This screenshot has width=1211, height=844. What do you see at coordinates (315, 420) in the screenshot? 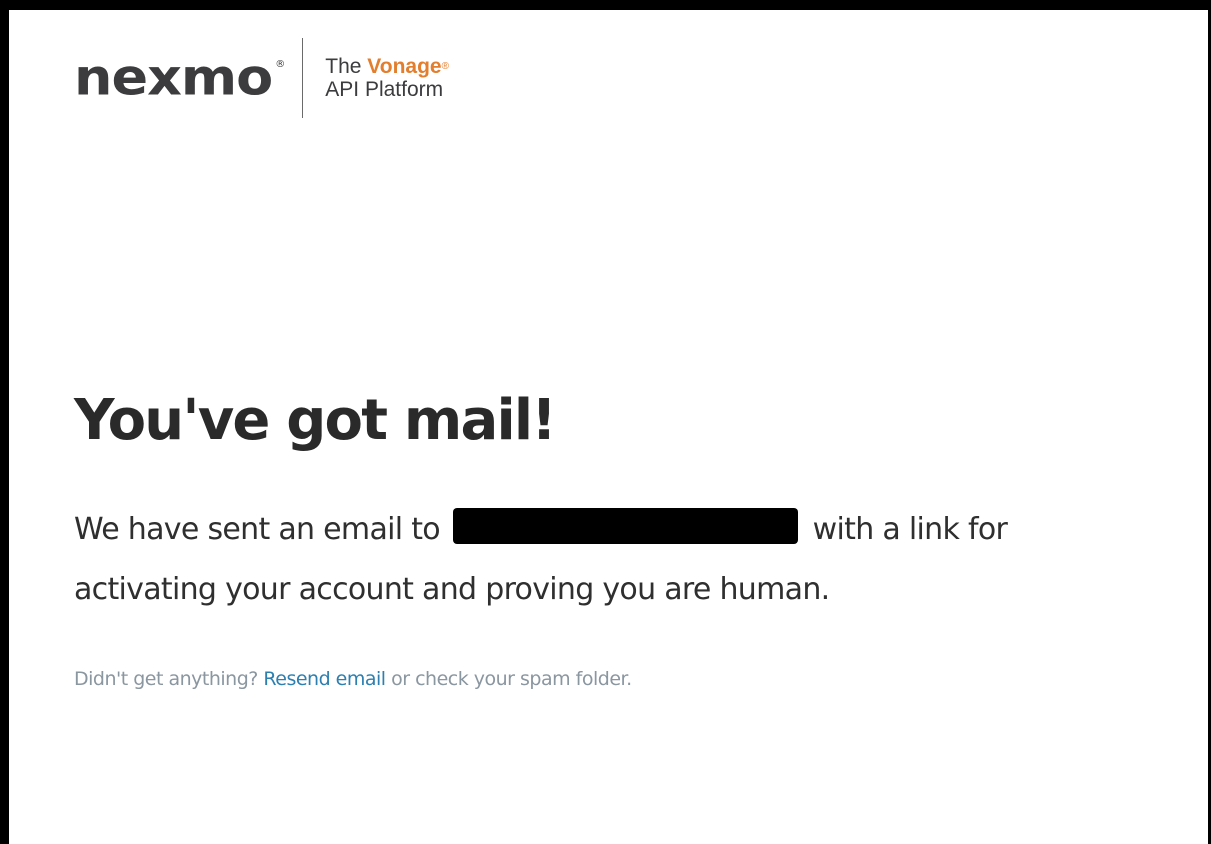
I see `page-title: You've got mail!` at bounding box center [315, 420].